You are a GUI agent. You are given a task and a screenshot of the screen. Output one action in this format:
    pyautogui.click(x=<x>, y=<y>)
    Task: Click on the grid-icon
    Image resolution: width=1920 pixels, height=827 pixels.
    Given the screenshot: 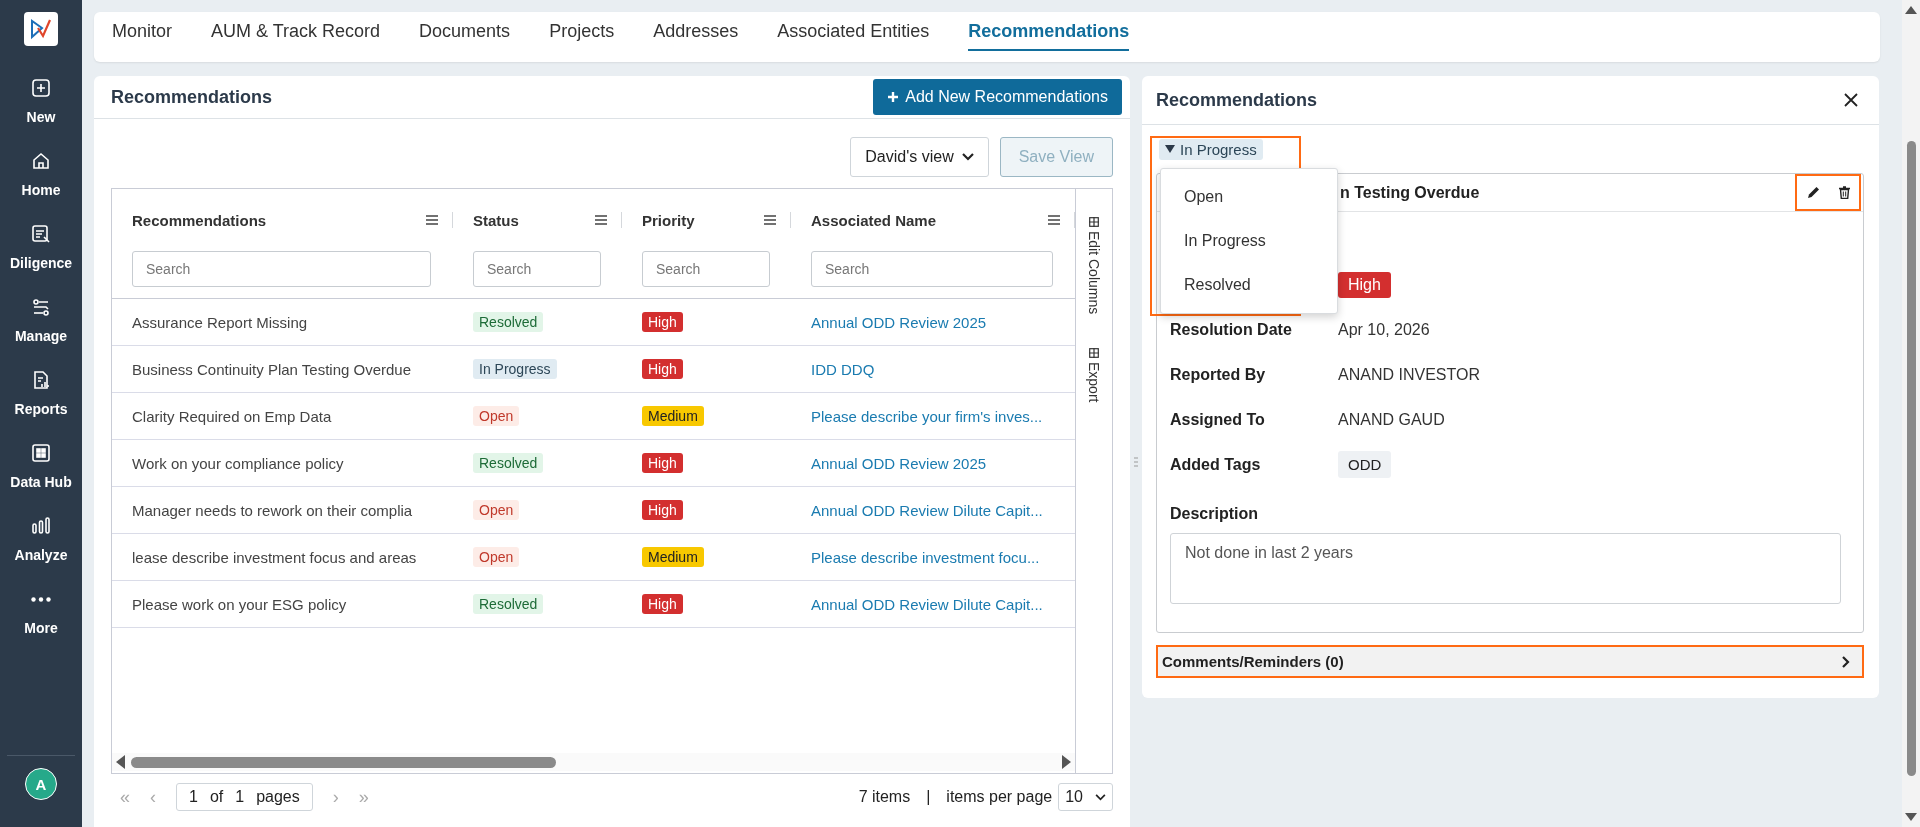 What is the action you would take?
    pyautogui.click(x=41, y=453)
    